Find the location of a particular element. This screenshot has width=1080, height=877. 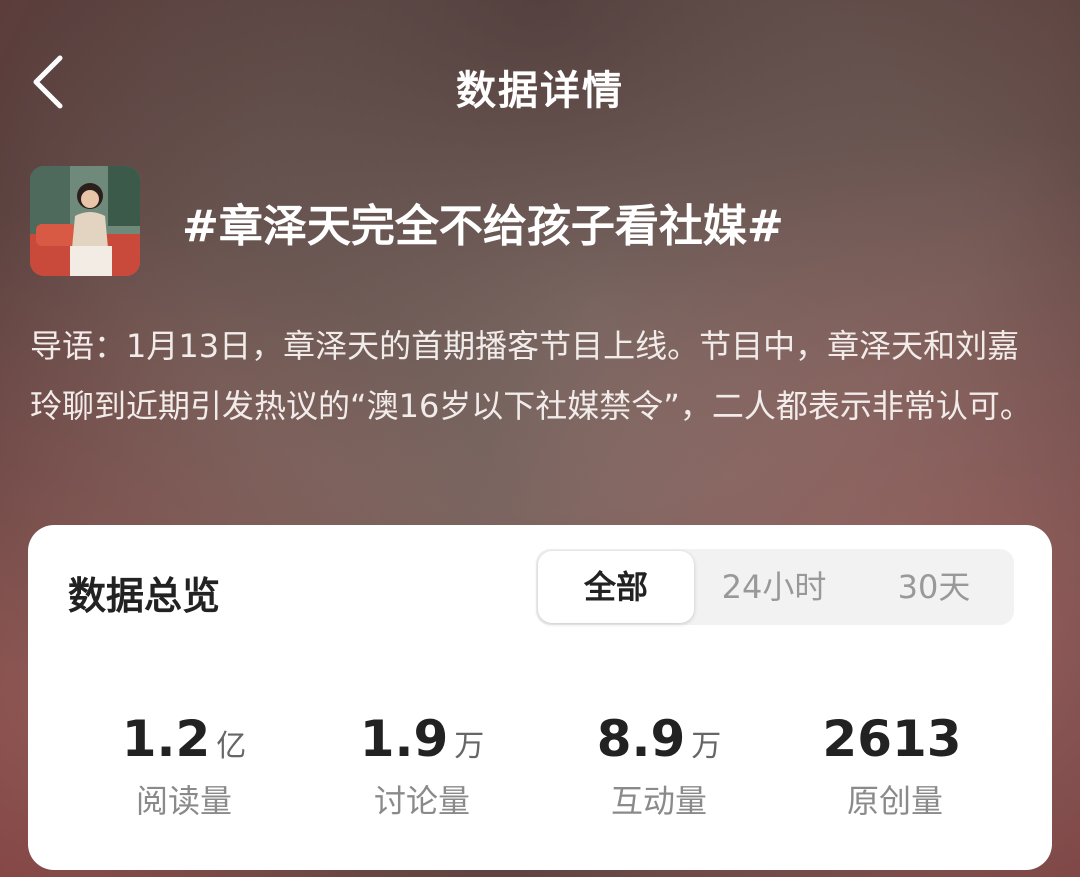

stat-discussions: 1.9 万 讨论量 is located at coordinates (422, 766).